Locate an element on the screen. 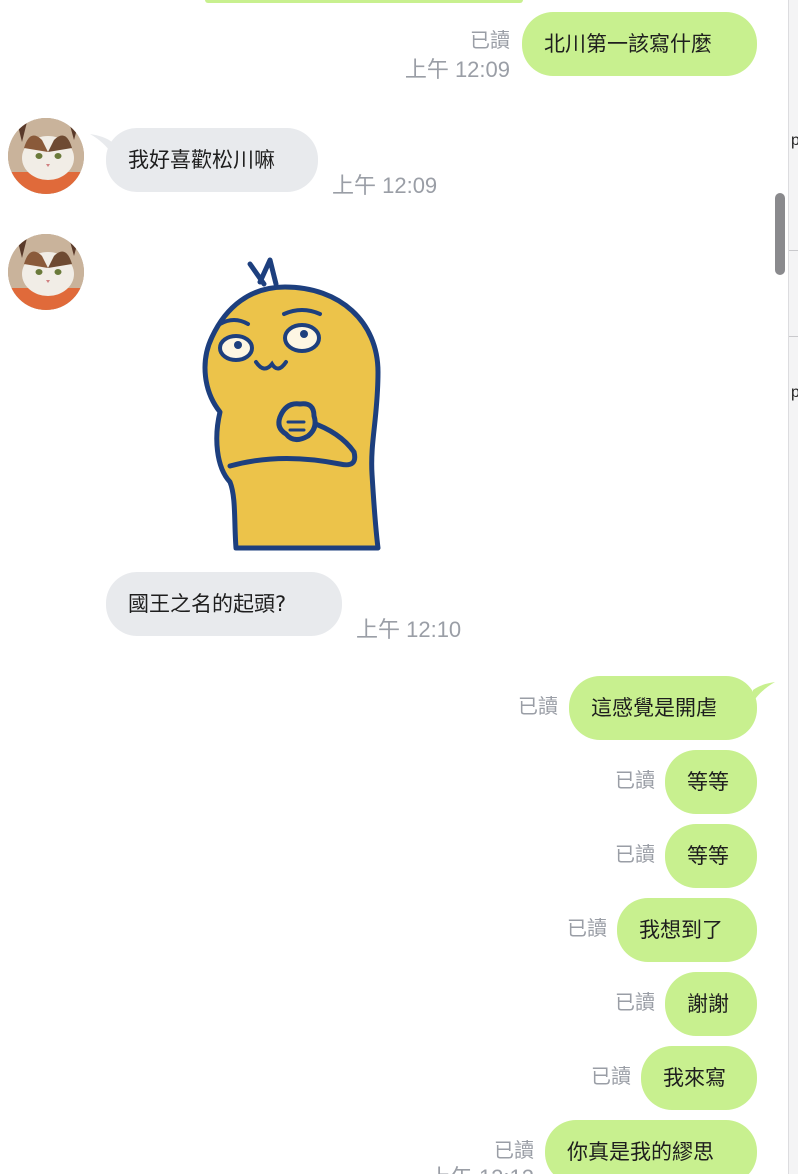 Image resolution: width=798 pixels, height=1174 pixels. message-text: 謝謝 is located at coordinates (708, 1004).